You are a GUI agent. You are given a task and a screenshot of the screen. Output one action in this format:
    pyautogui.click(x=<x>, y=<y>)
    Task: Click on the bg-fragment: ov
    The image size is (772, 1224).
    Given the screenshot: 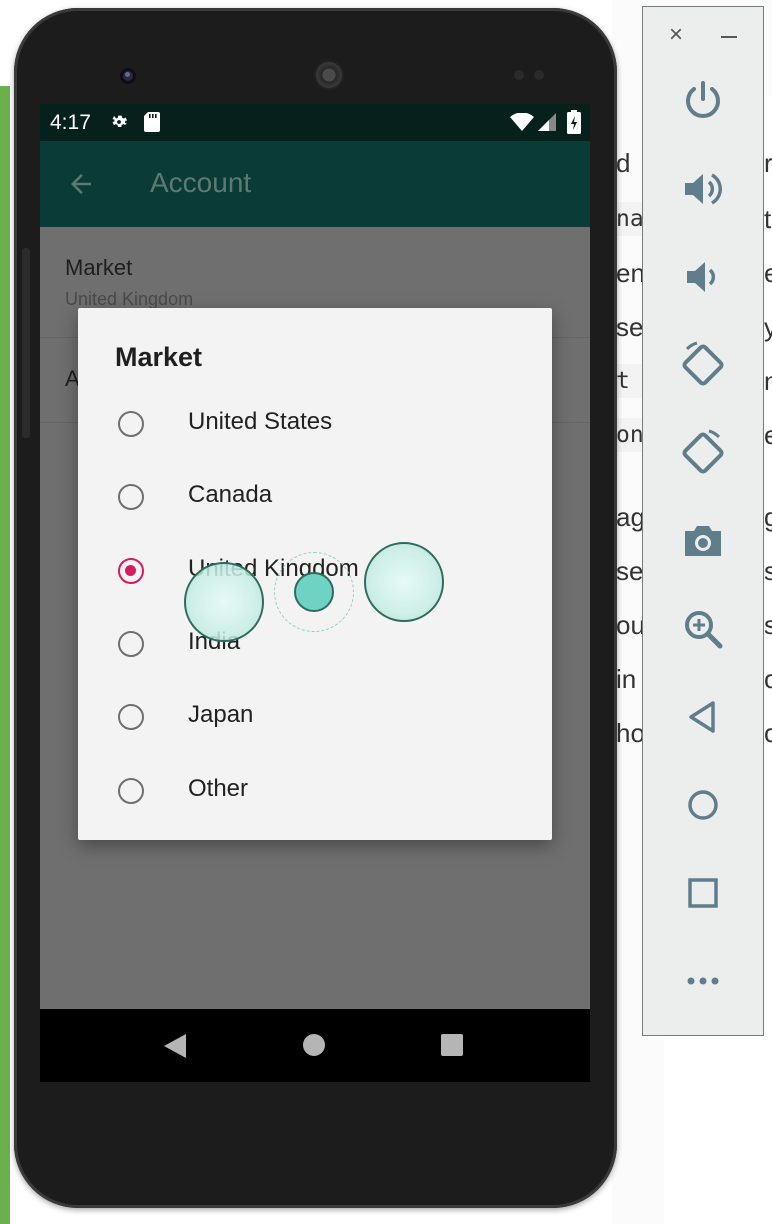 What is the action you would take?
    pyautogui.click(x=768, y=733)
    